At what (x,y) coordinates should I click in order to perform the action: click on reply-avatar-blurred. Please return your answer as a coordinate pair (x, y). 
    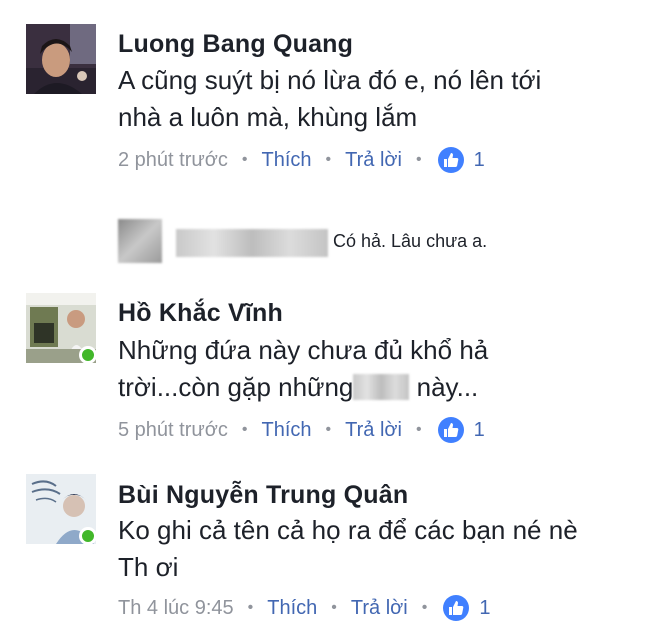
    Looking at the image, I should click on (140, 241).